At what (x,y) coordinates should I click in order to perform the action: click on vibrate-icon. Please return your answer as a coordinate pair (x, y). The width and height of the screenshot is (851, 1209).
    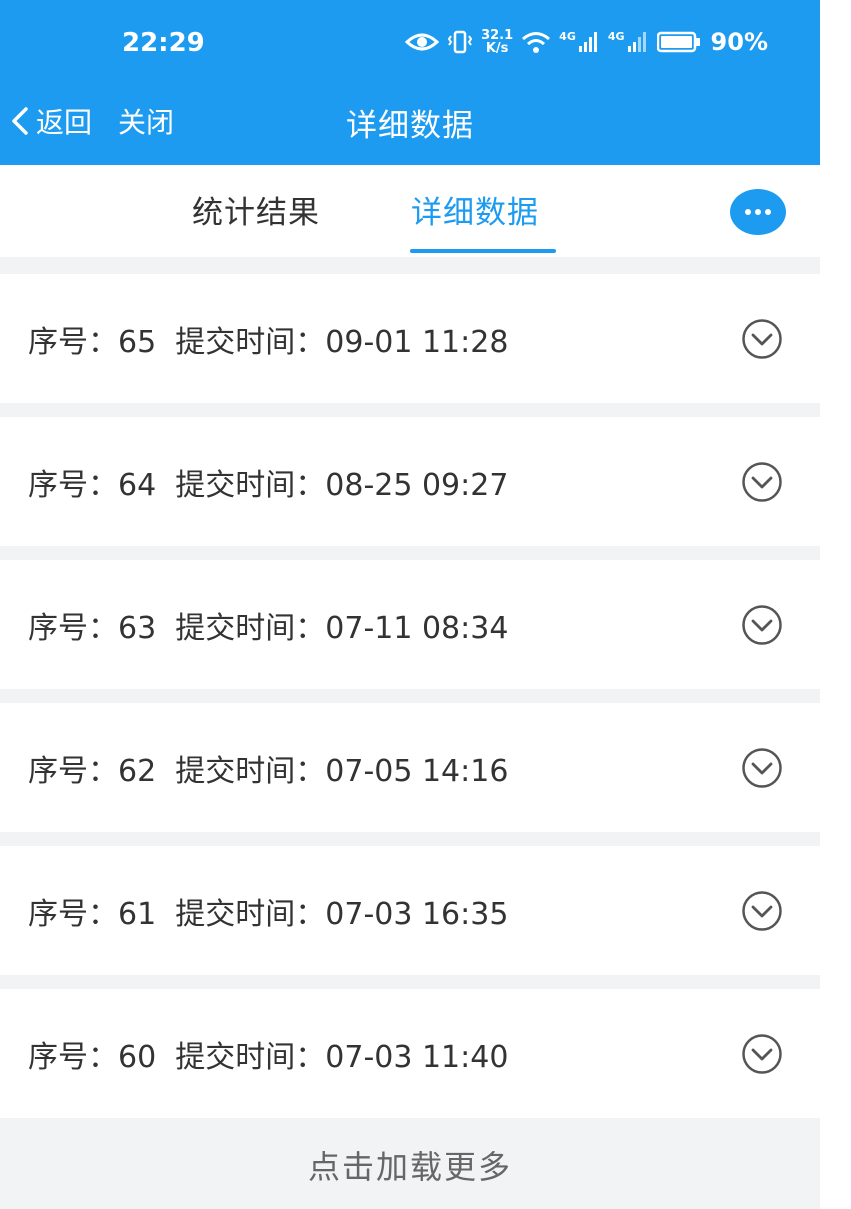
    Looking at the image, I should click on (460, 42).